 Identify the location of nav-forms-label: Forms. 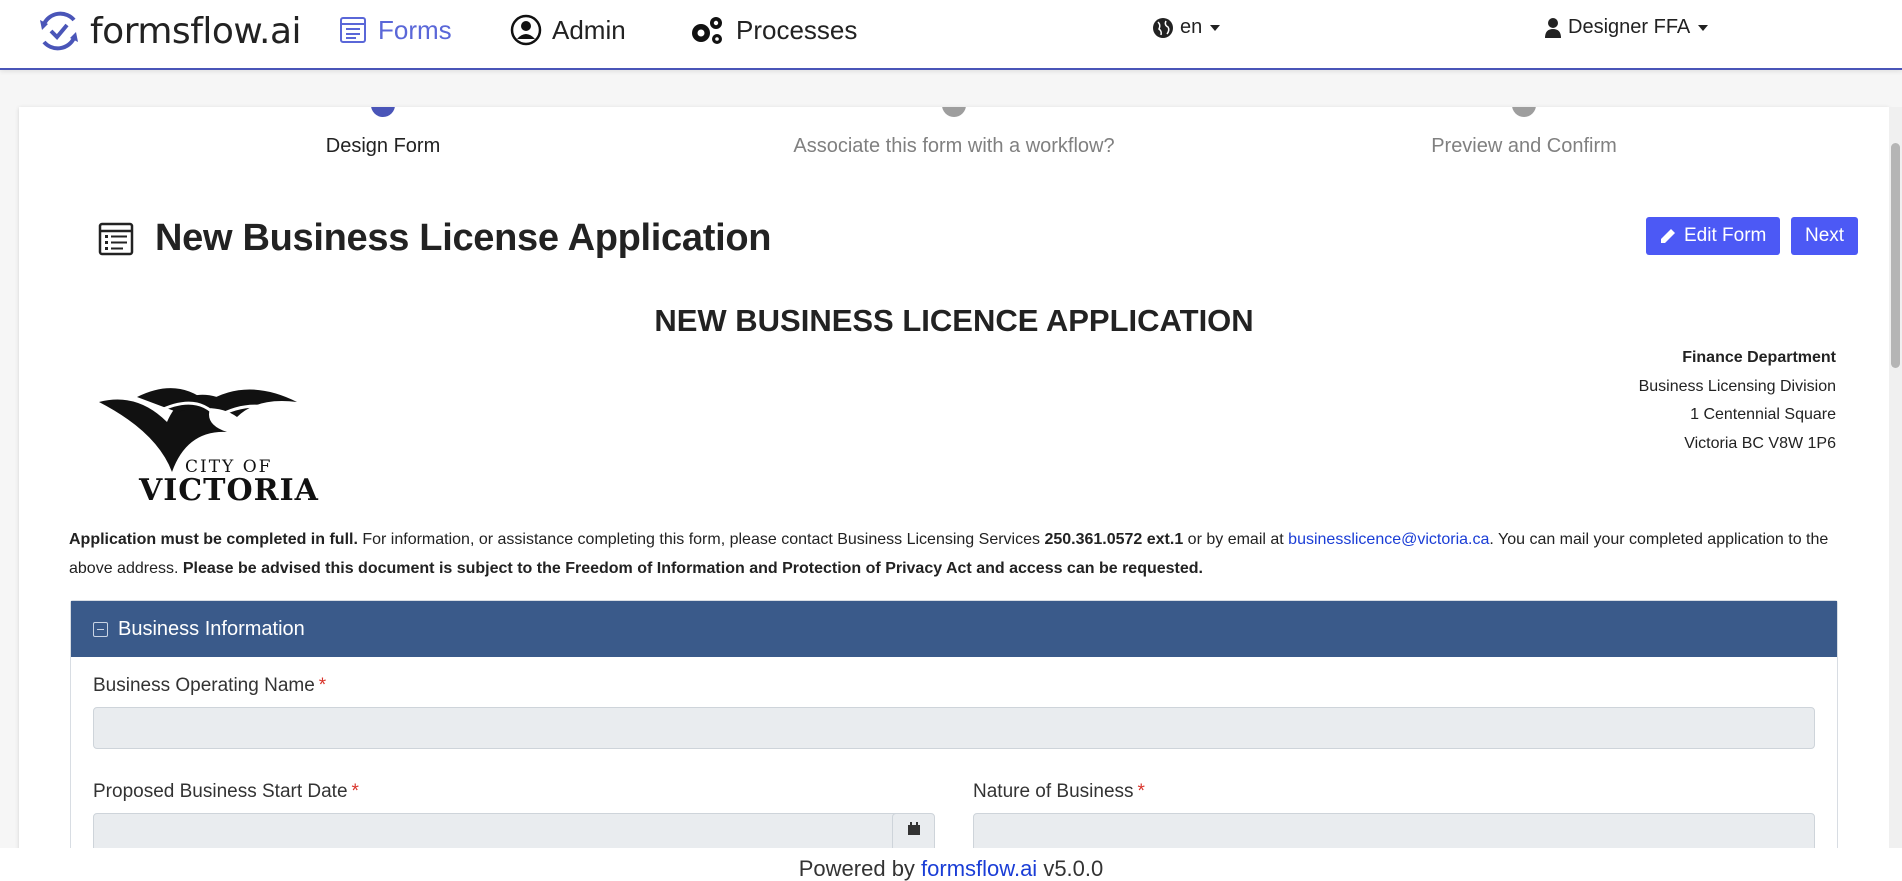
(415, 29).